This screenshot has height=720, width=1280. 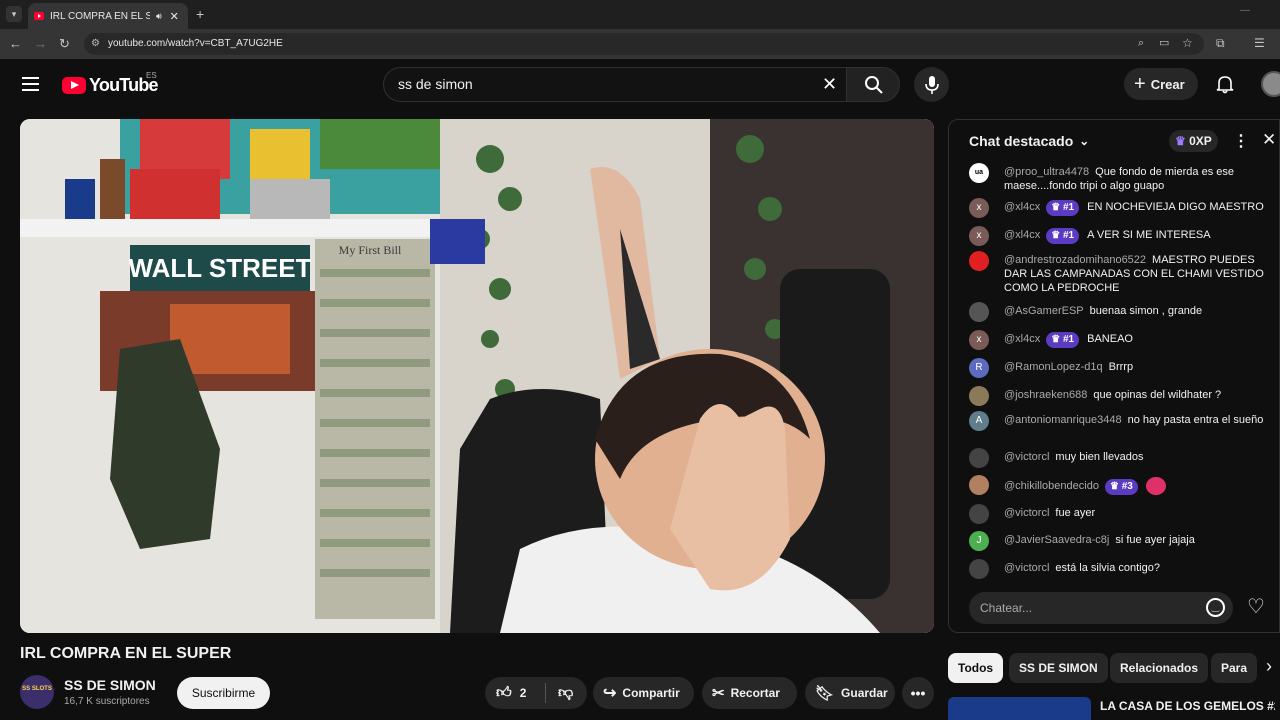 What do you see at coordinates (1075, 260) in the screenshot?
I see `chat-author: @andrestrozadomihano6522` at bounding box center [1075, 260].